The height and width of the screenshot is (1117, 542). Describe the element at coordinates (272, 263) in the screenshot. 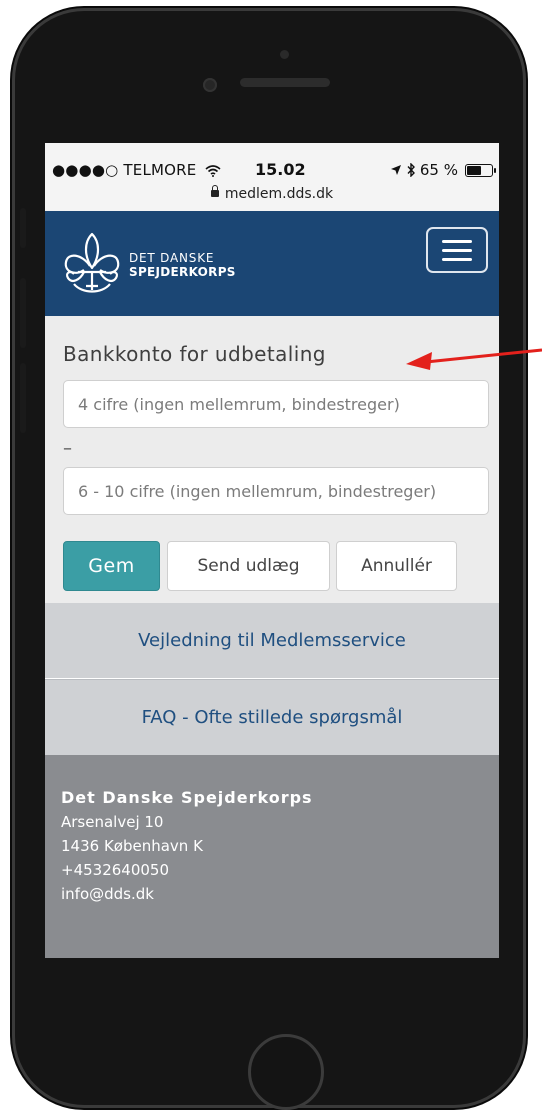

I see `site-navbar: DET DANSKE SPEJDERKORPS` at that location.